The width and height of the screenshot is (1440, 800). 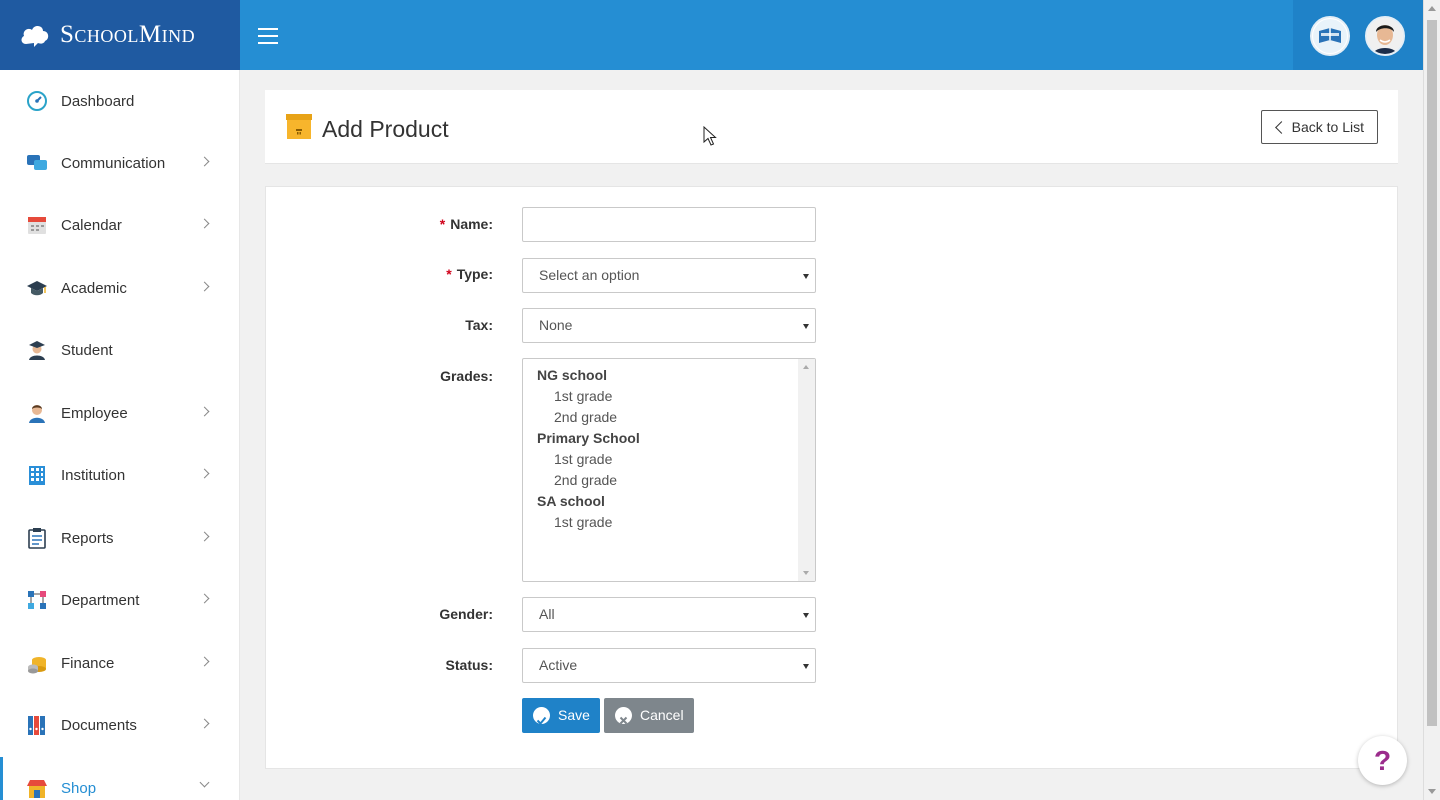 What do you see at coordinates (120, 163) in the screenshot?
I see `sidebar-item-communication: Communication` at bounding box center [120, 163].